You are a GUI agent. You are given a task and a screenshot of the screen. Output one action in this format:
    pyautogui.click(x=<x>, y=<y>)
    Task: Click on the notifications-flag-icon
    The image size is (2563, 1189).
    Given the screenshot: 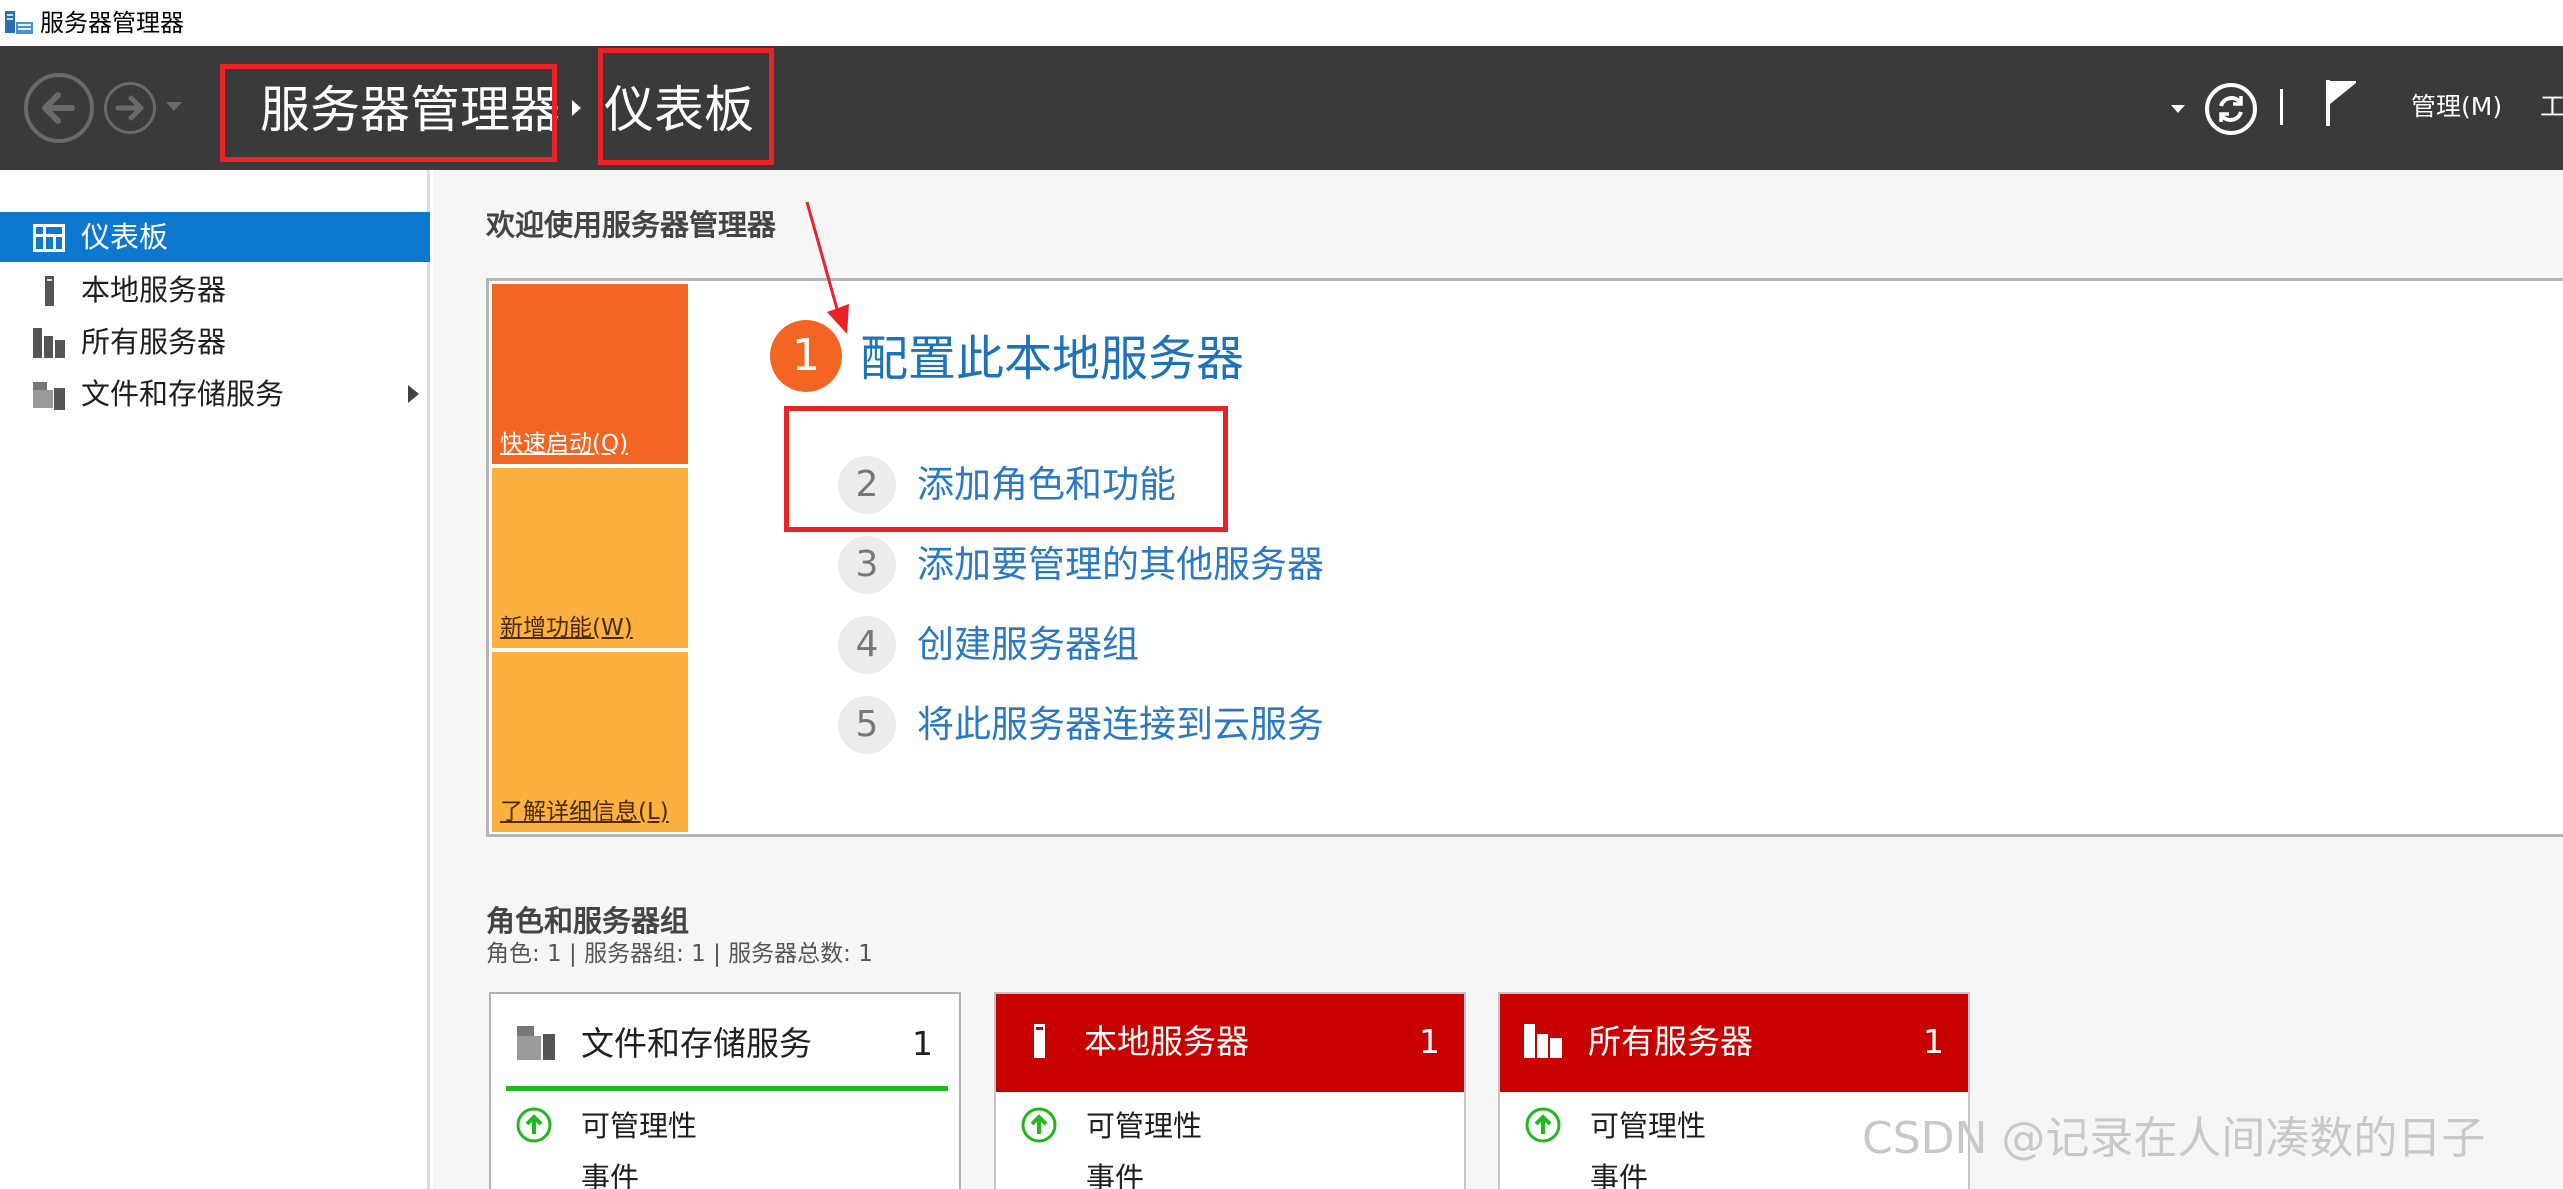 What is the action you would take?
    pyautogui.click(x=2341, y=103)
    